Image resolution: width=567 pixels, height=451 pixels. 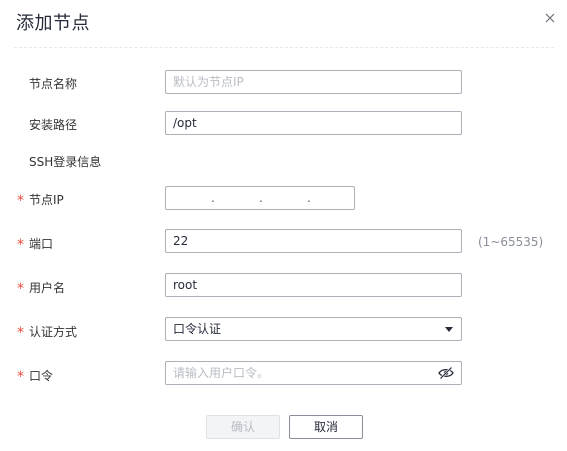 What do you see at coordinates (326, 427) in the screenshot?
I see `cancel-button: 取消` at bounding box center [326, 427].